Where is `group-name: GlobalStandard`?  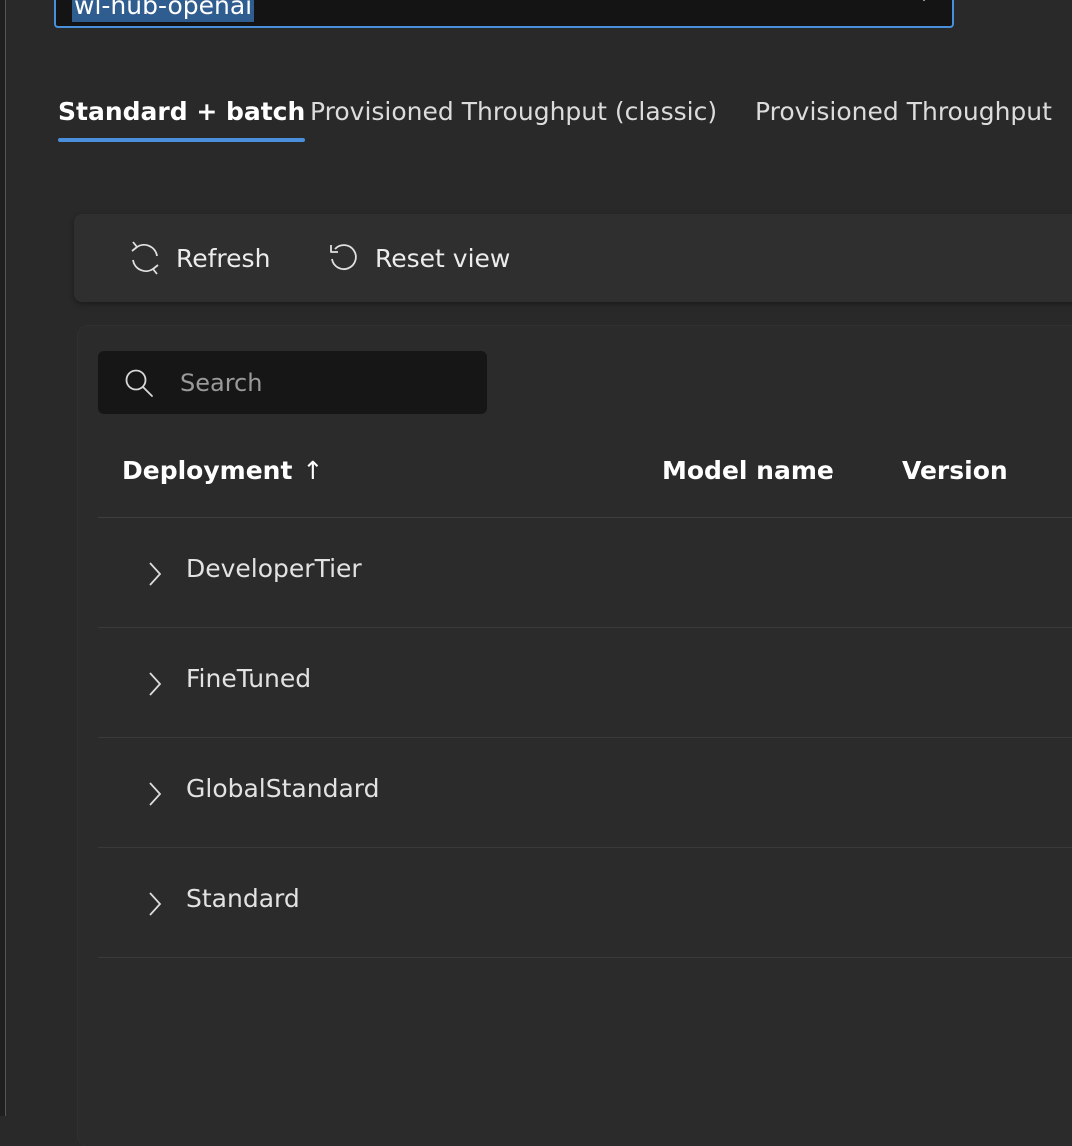
group-name: GlobalStandard is located at coordinates (283, 788).